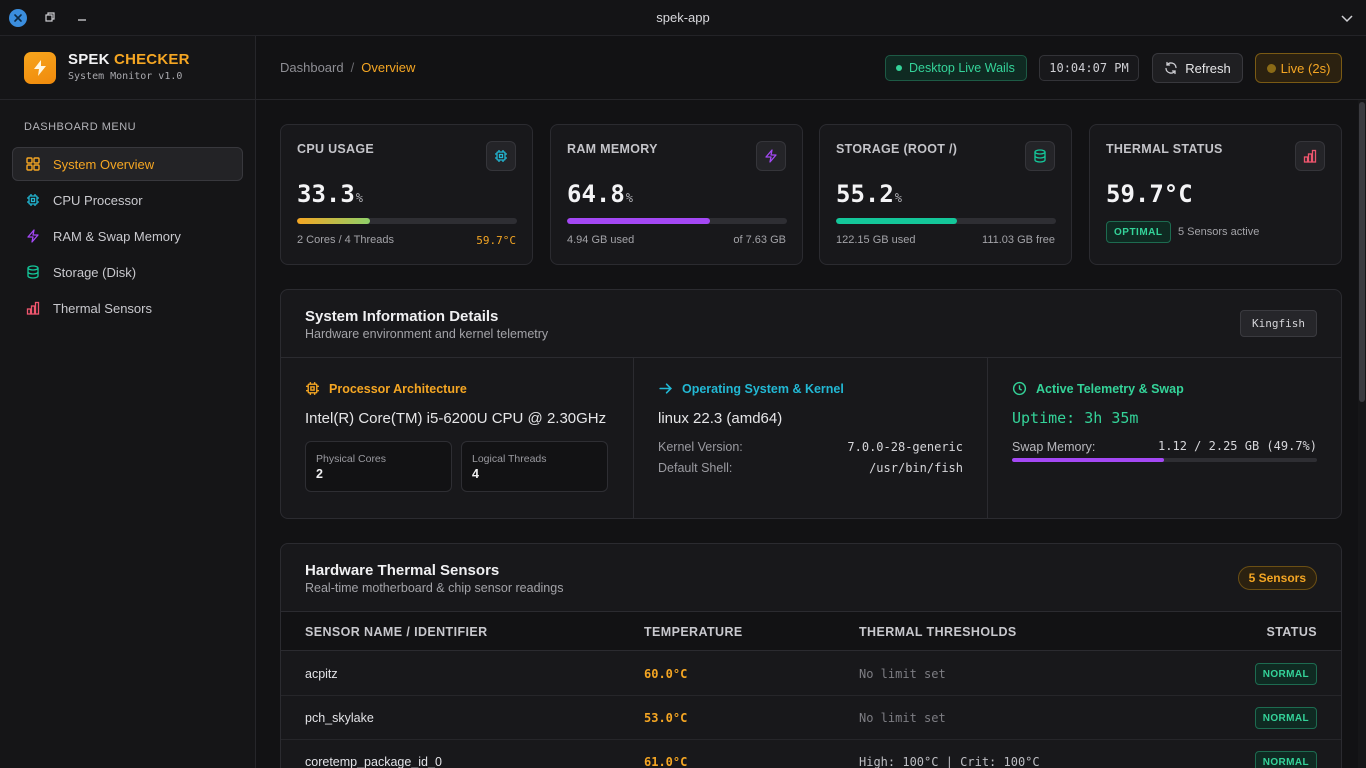 The height and width of the screenshot is (768, 1366). Describe the element at coordinates (1138, 232) in the screenshot. I see `optimal-badge: OPTIMAL` at that location.